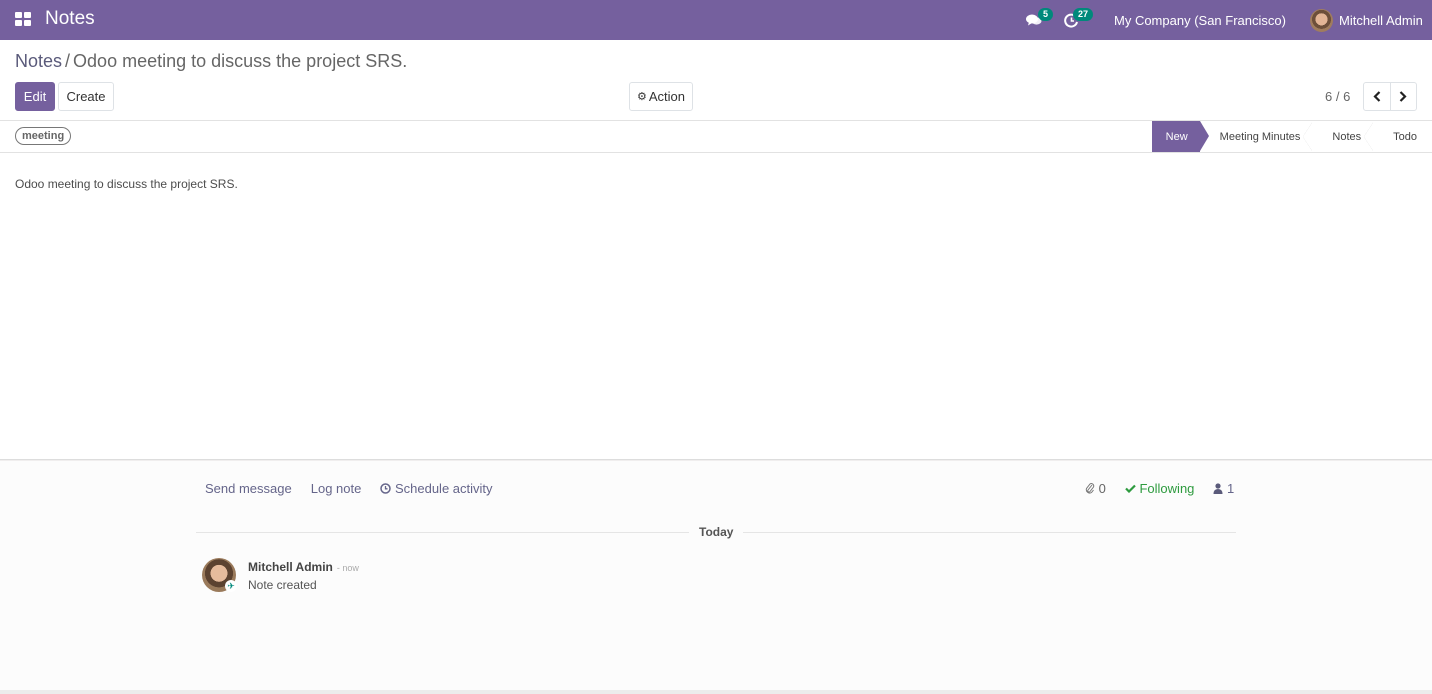 This screenshot has width=1432, height=694. I want to click on paperclip-icon, so click(1090, 488).